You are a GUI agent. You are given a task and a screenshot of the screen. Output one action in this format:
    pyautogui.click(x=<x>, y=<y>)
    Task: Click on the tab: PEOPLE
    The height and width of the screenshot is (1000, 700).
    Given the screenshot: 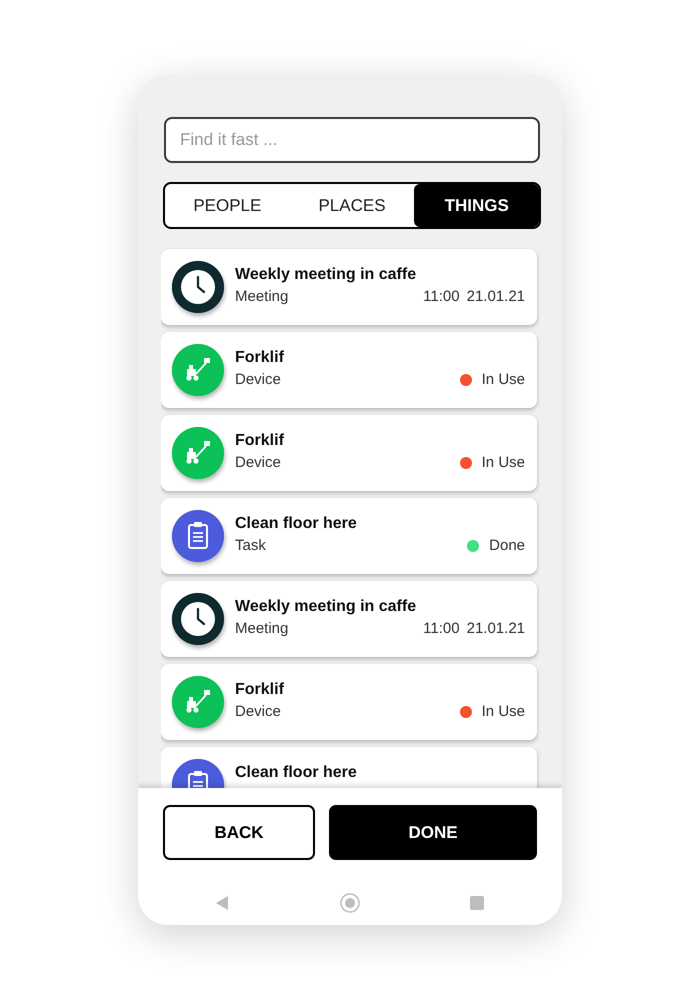 What is the action you would take?
    pyautogui.click(x=227, y=205)
    